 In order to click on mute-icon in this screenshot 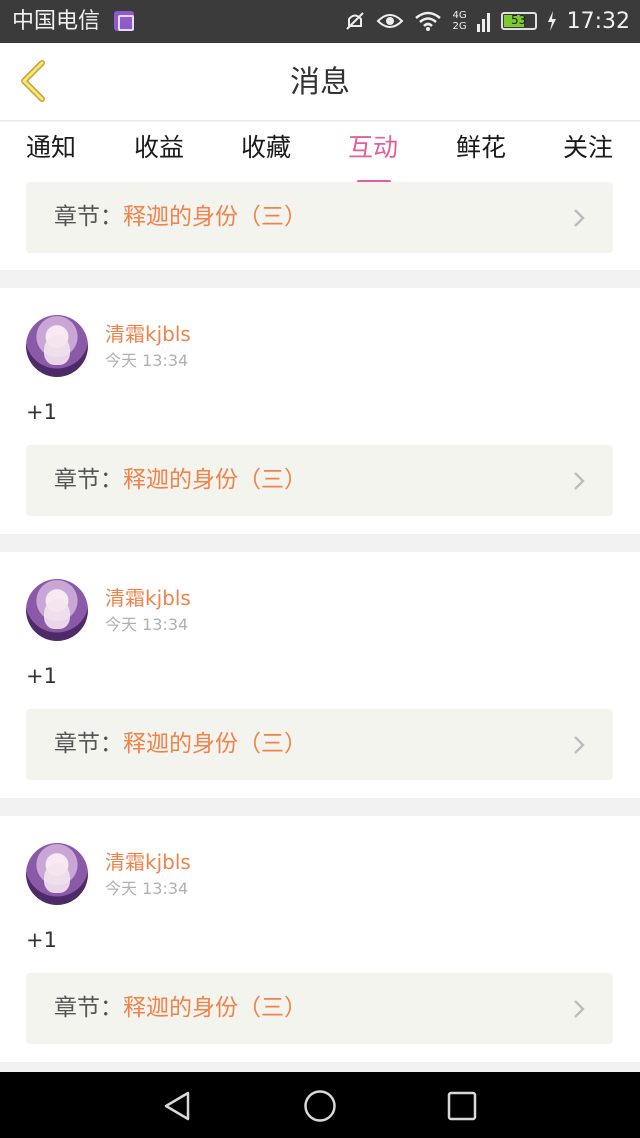, I will do `click(355, 21)`.